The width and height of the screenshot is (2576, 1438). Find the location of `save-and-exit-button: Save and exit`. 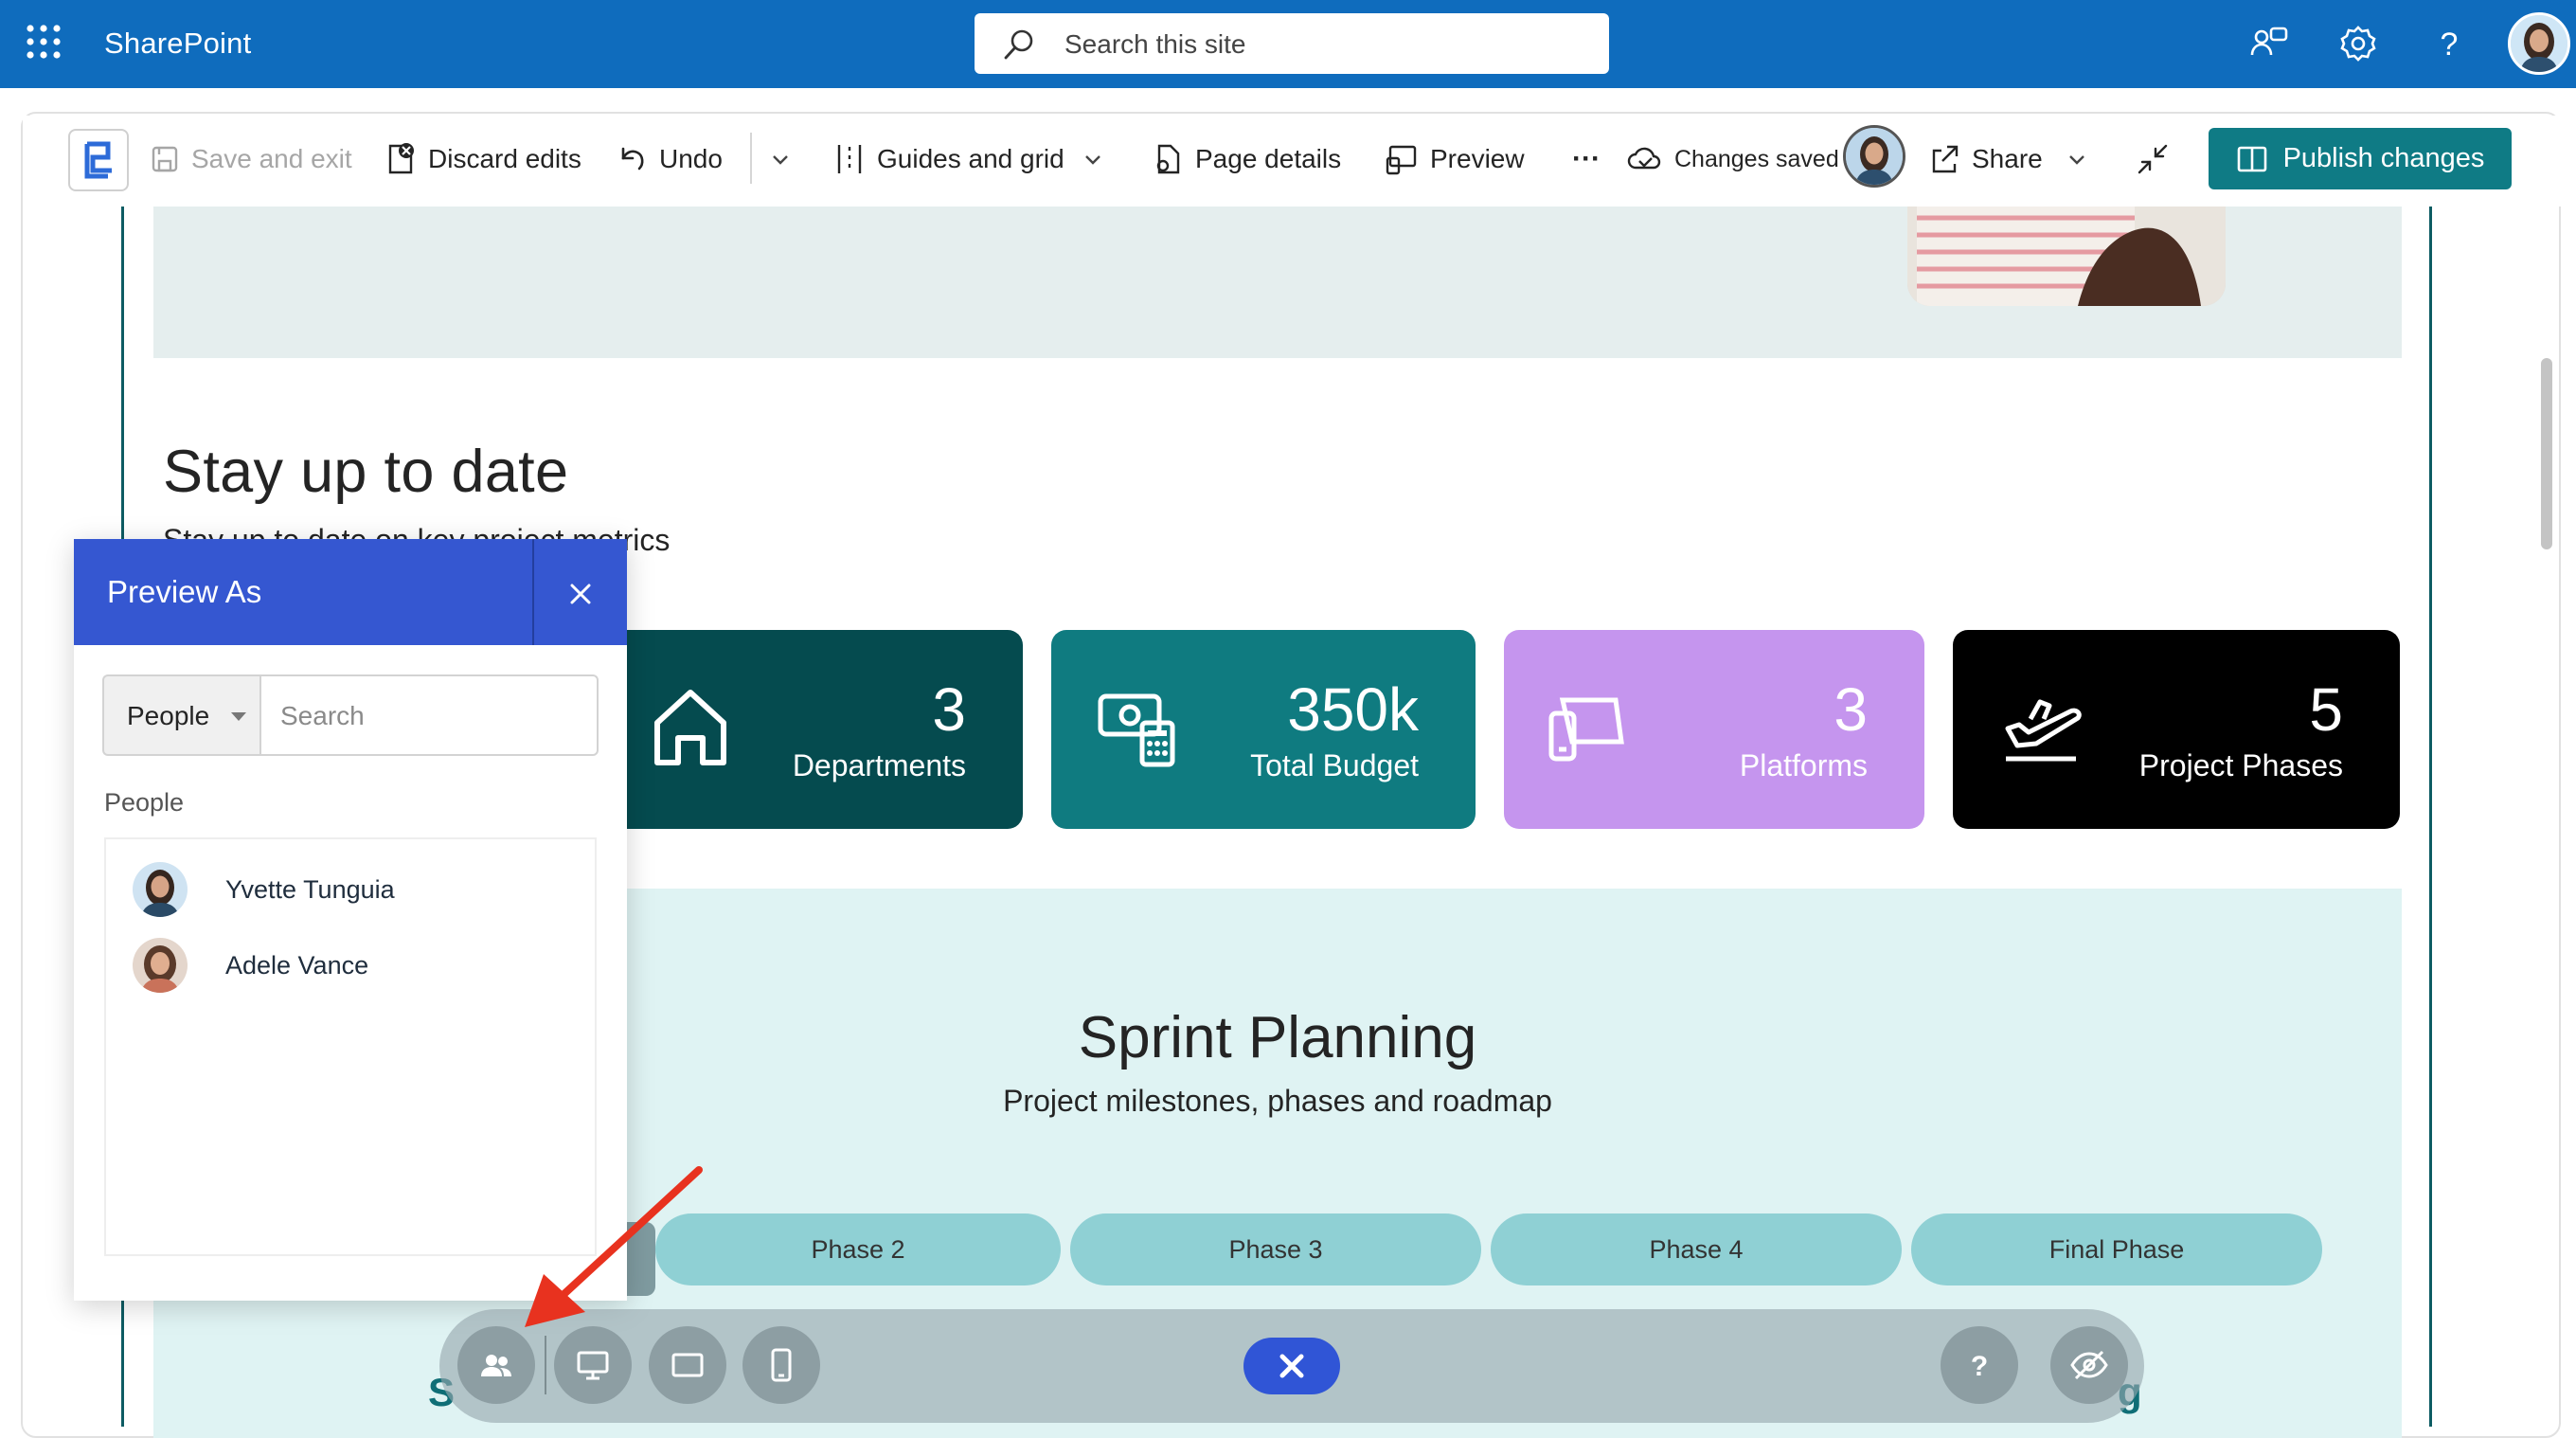

save-and-exit-button: Save and exit is located at coordinates (251, 159).